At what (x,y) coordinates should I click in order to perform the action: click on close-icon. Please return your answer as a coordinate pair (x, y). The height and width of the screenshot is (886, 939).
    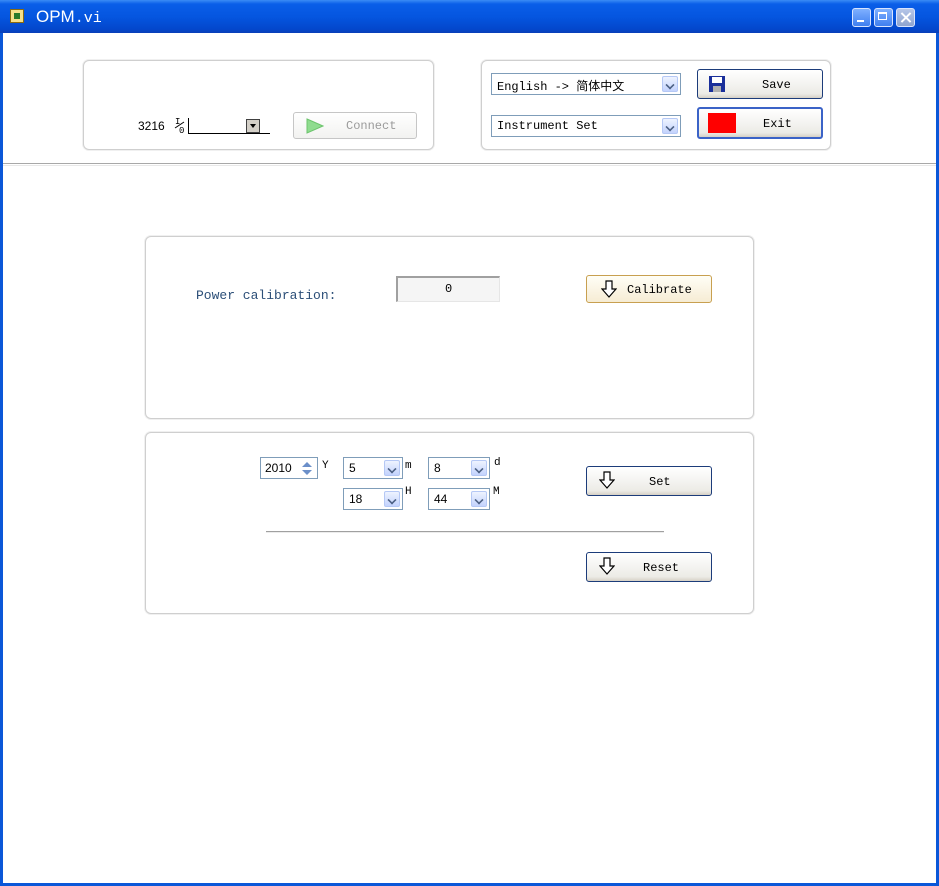
    Looking at the image, I should click on (905, 17).